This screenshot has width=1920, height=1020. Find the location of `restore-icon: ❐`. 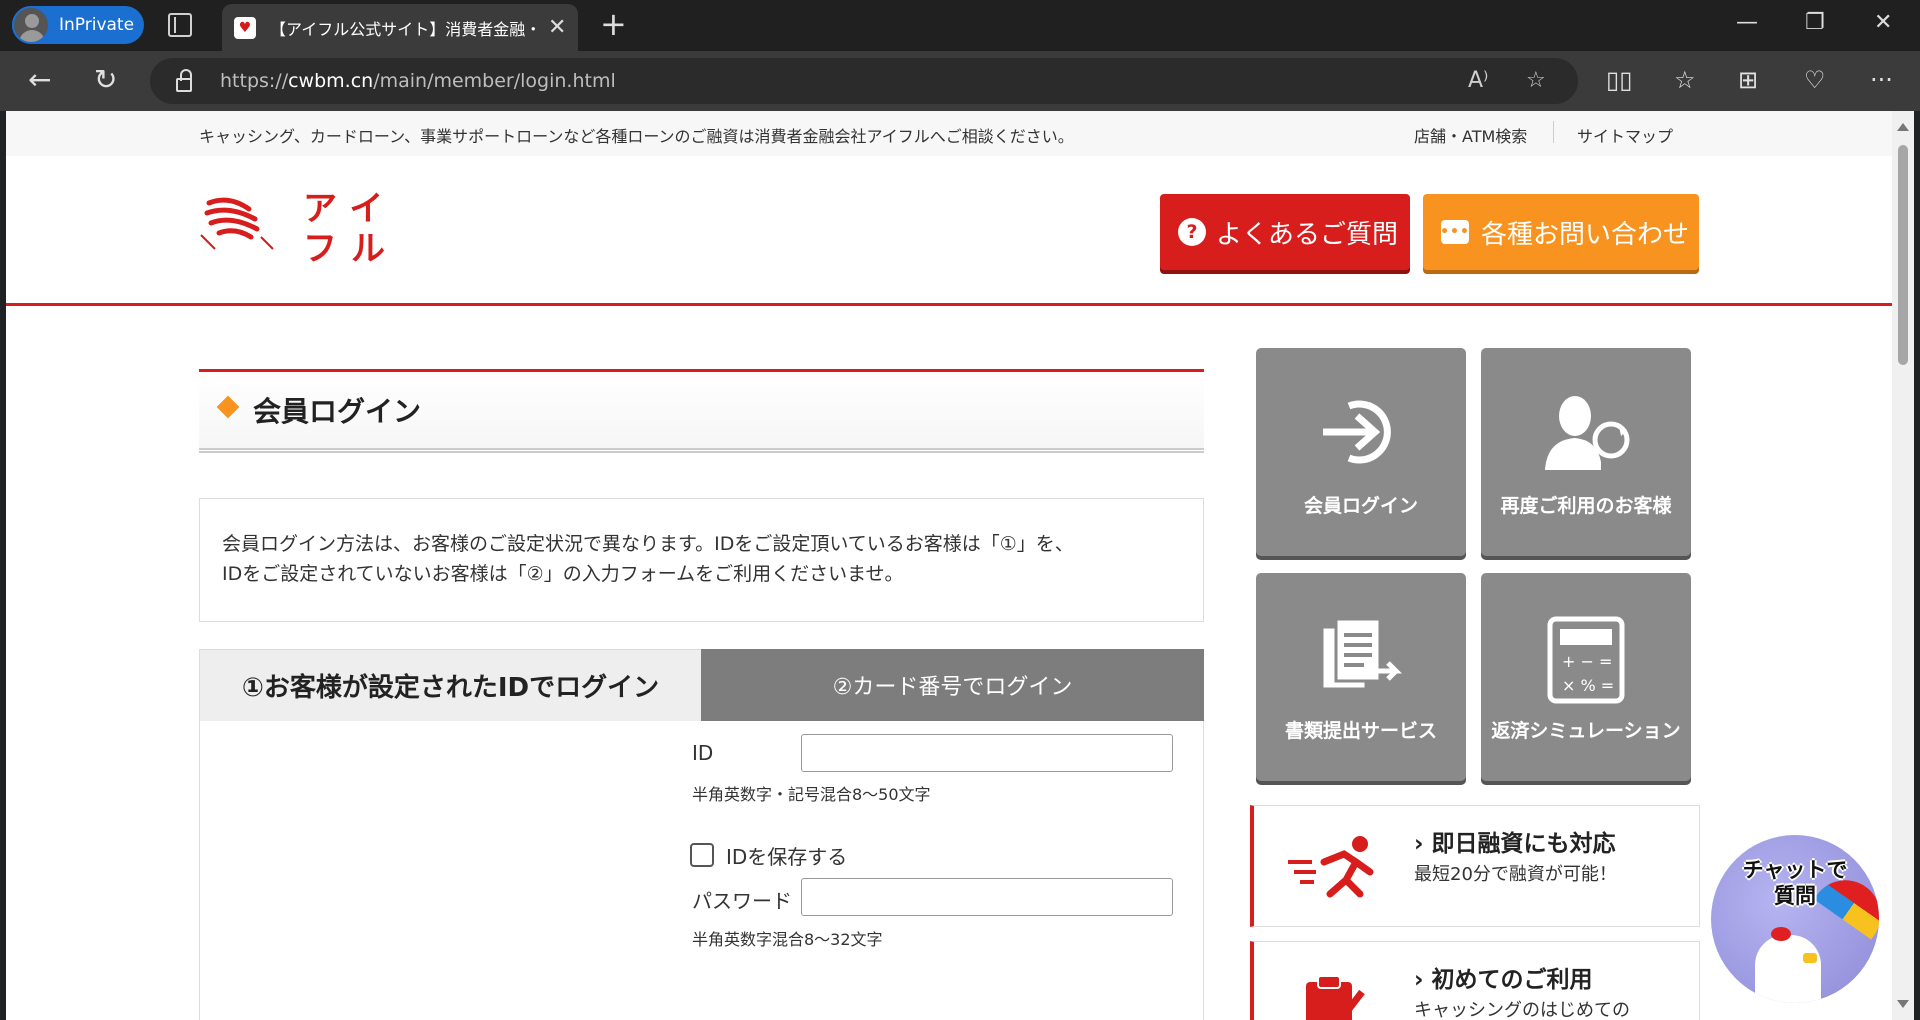

restore-icon: ❐ is located at coordinates (1815, 22).